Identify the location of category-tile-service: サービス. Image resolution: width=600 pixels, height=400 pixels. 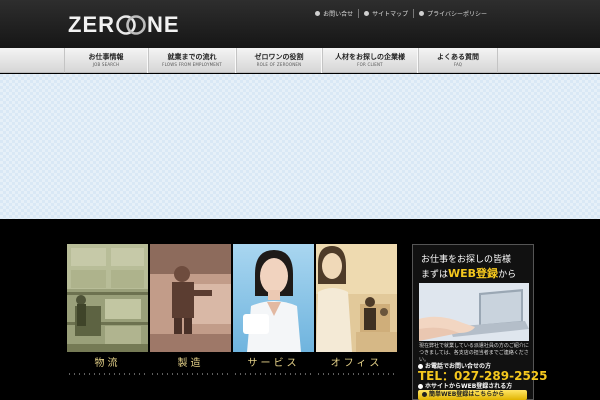
(273, 310).